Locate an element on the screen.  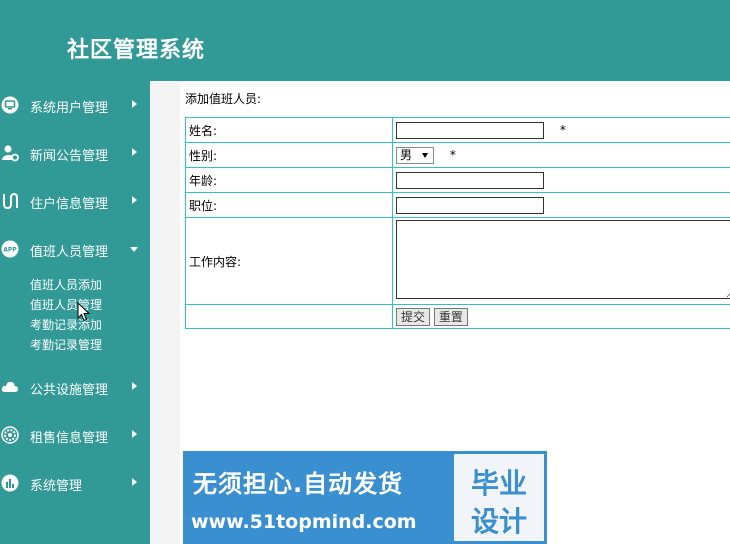
sidebar-item-residents: 住户信息管理 is located at coordinates (75, 201).